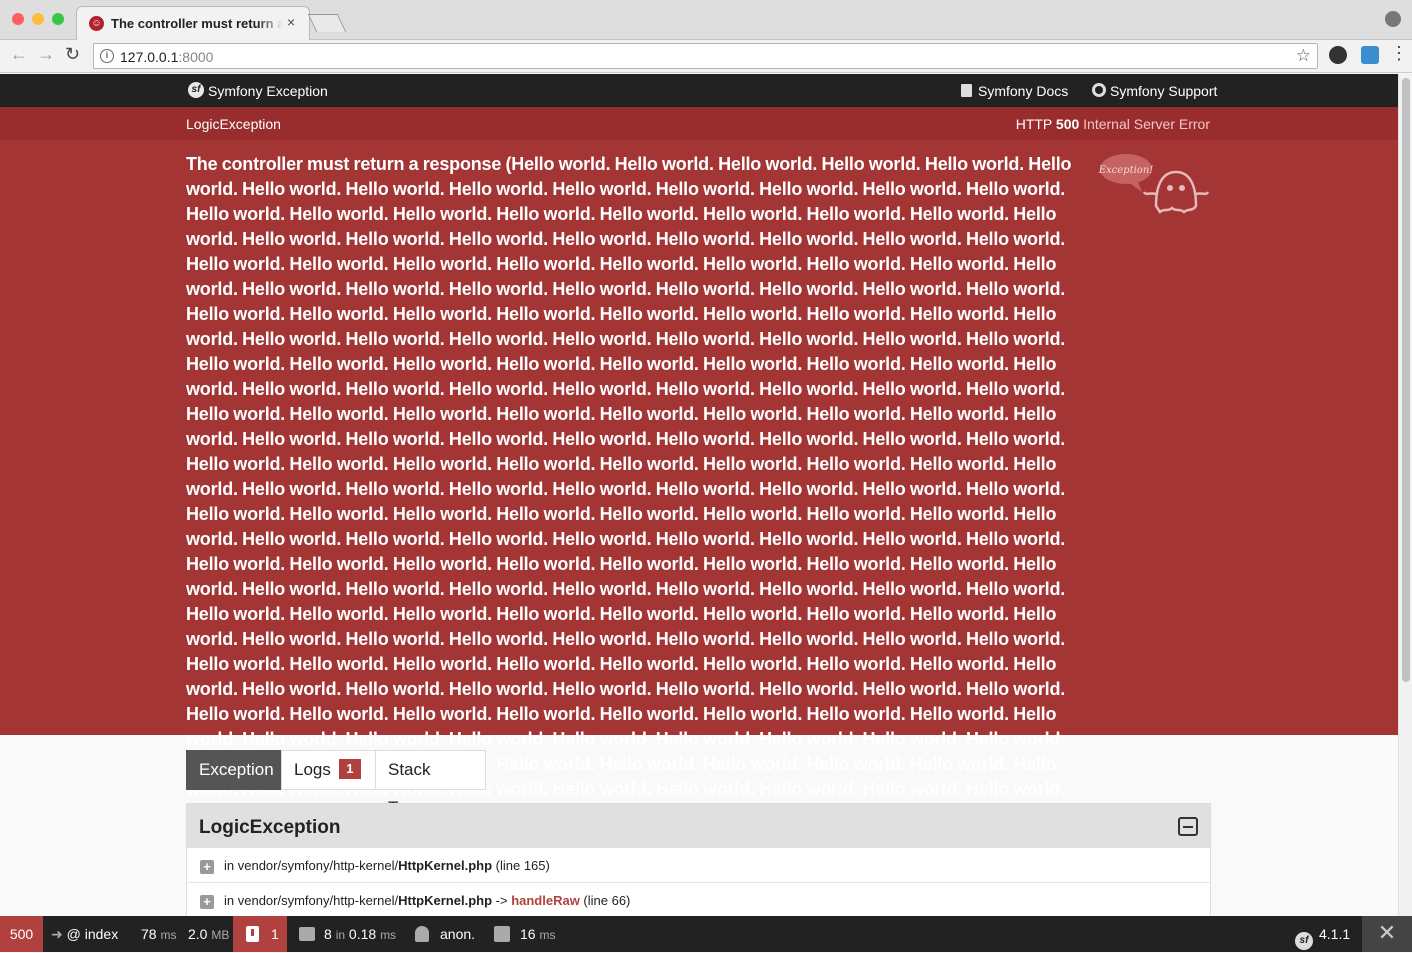 The height and width of the screenshot is (953, 1412). Describe the element at coordinates (1154, 184) in the screenshot. I see `exception-ghost-icon: Exception!` at that location.